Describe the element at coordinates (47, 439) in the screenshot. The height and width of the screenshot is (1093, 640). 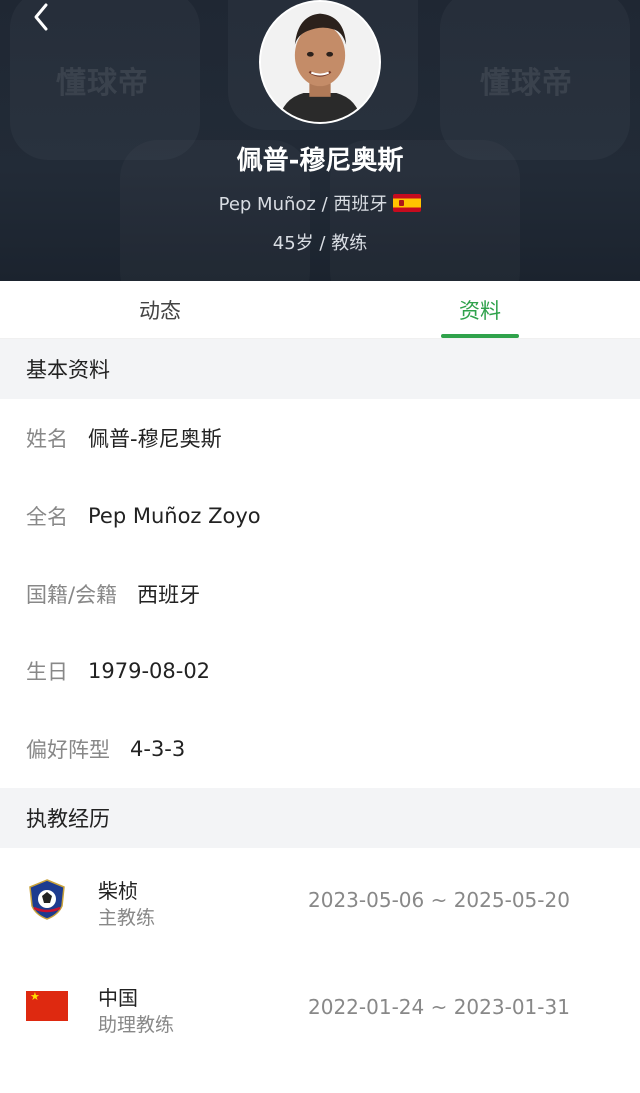
I see `info-label: 姓名` at that location.